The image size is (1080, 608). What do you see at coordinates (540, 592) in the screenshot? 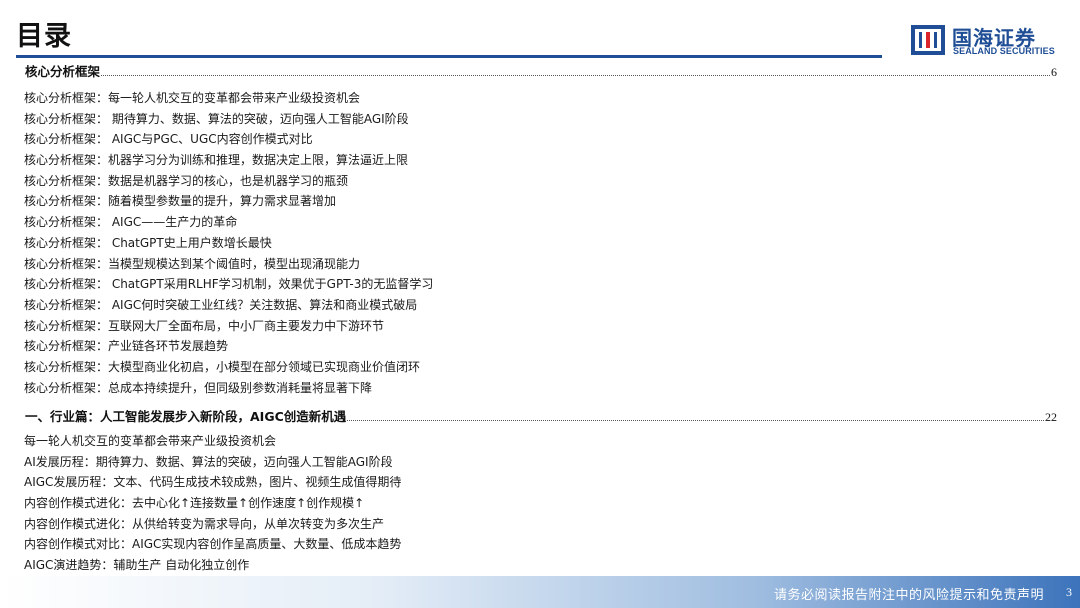
I see `footer-bar: 请务必阅读报告附注中的风险提示和免责声明 3` at bounding box center [540, 592].